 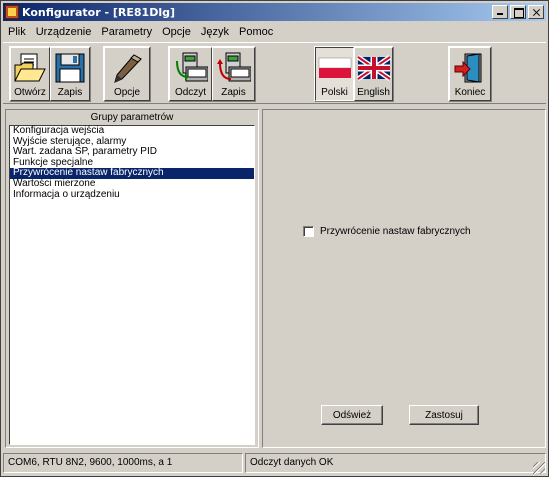 I want to click on exit-tool-group: Koniec, so click(x=470, y=74).